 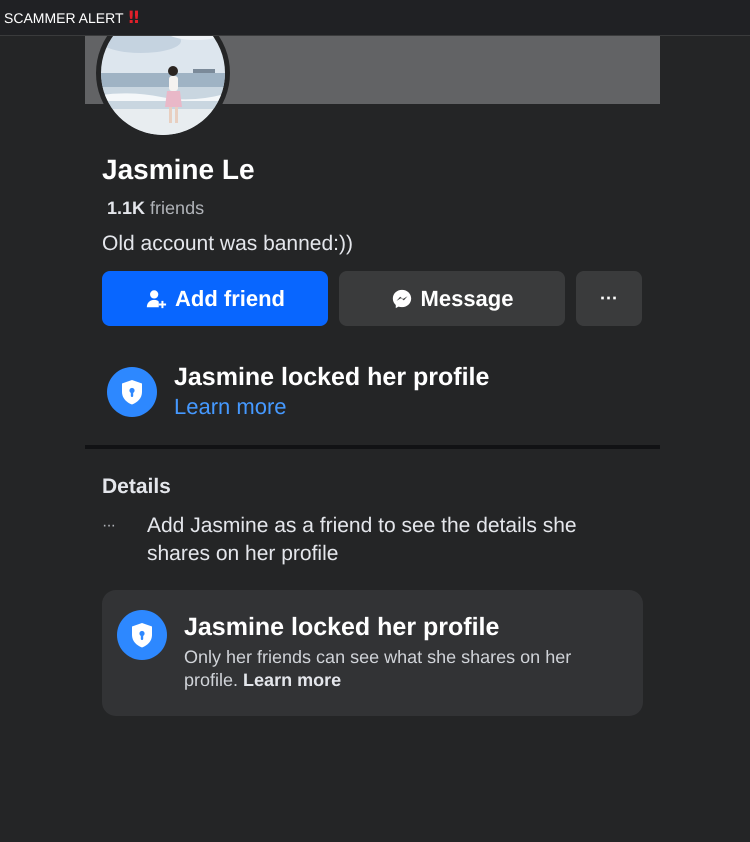 I want to click on profile-name: Jasmine Le, so click(x=179, y=170).